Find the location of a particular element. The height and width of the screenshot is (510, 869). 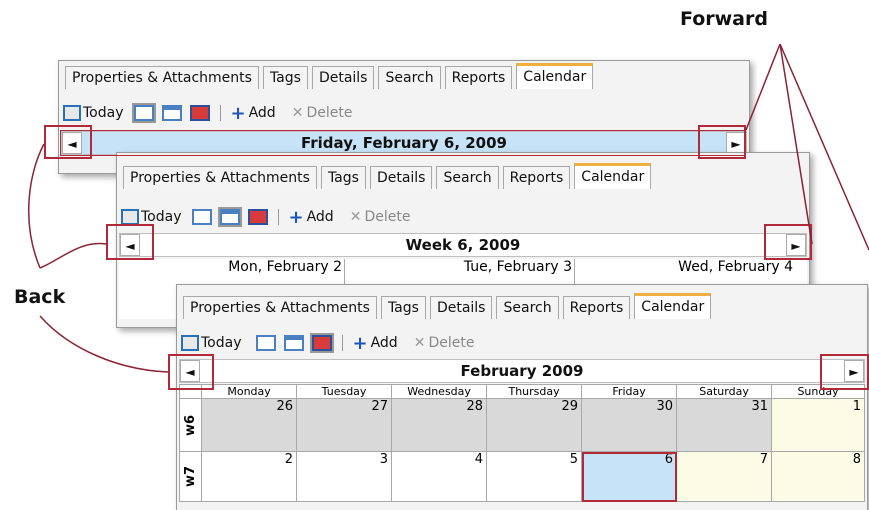

highlight-forward-week is located at coordinates (788, 242).